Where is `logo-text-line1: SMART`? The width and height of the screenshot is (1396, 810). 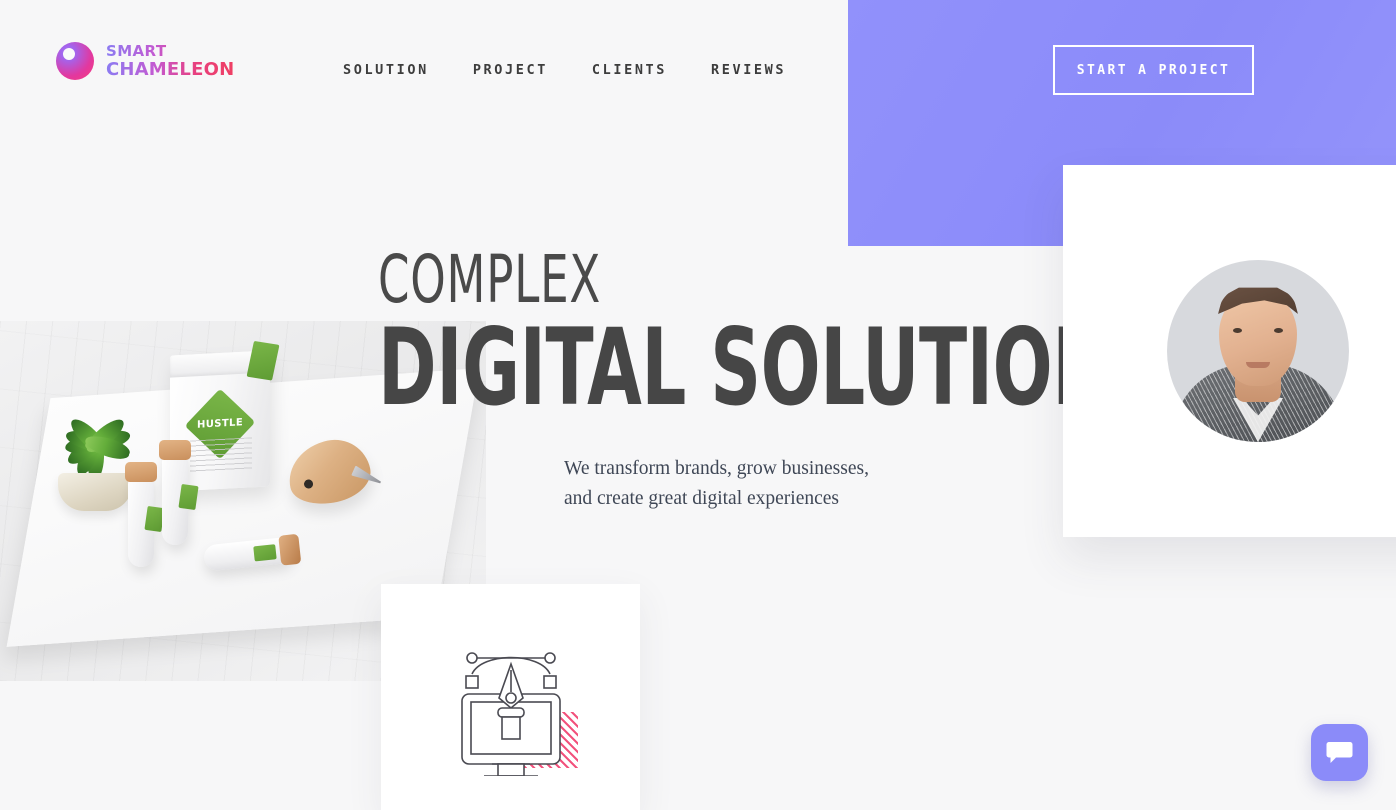 logo-text-line1: SMART is located at coordinates (170, 51).